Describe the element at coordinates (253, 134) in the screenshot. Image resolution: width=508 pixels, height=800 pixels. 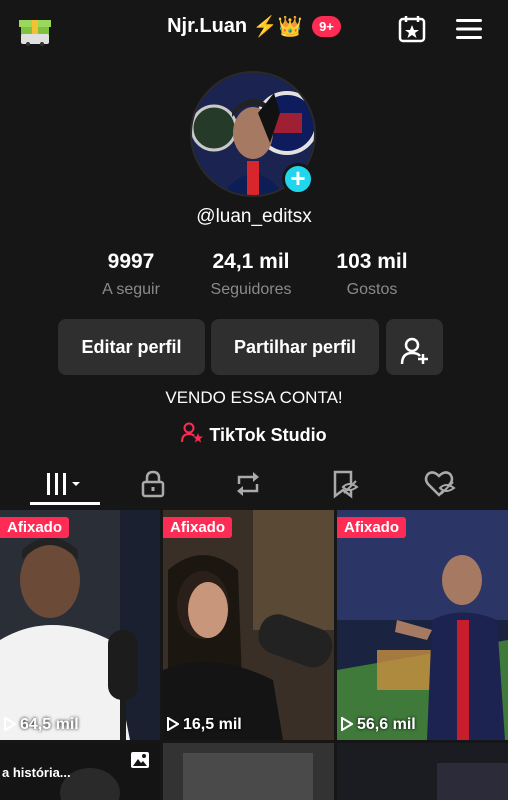
I see `profile-avatar-container: +` at that location.